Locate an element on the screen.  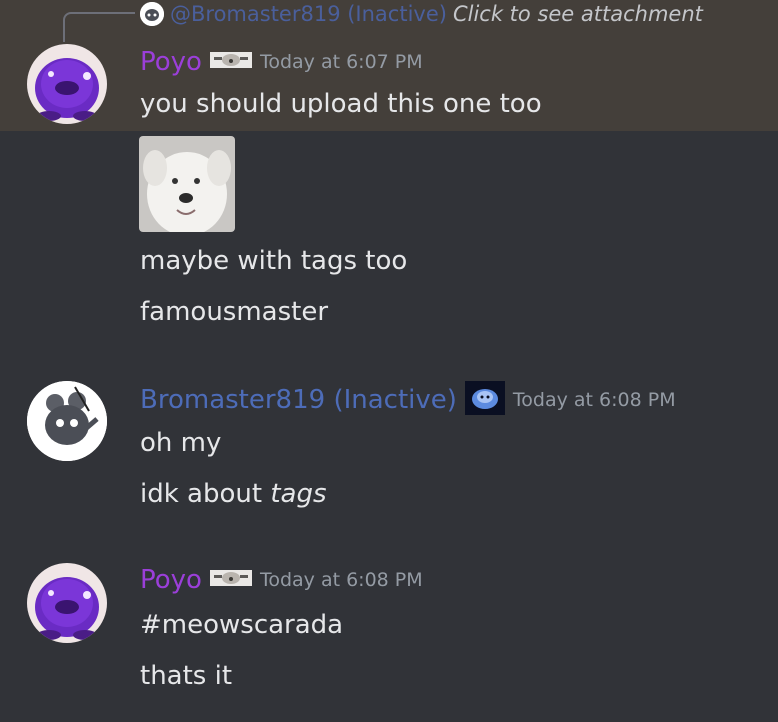
message-text: idk about tags is located at coordinates (233, 494).